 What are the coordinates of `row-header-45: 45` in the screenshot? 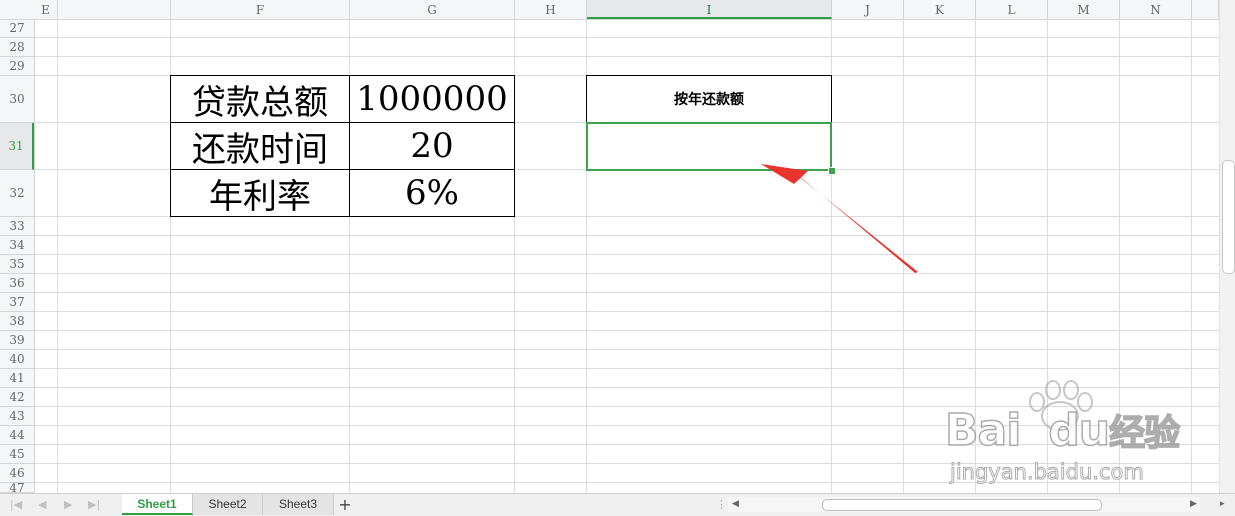 It's located at (17, 454).